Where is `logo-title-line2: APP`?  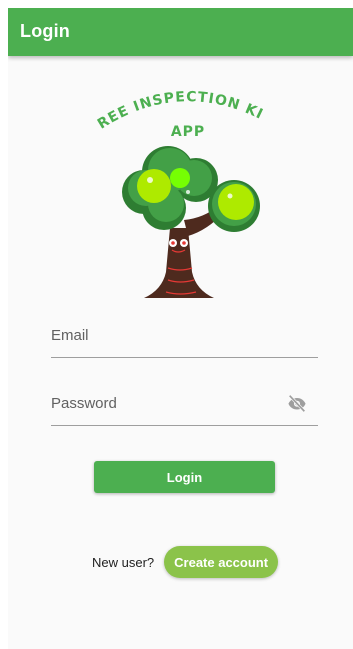 logo-title-line2: APP is located at coordinates (188, 132).